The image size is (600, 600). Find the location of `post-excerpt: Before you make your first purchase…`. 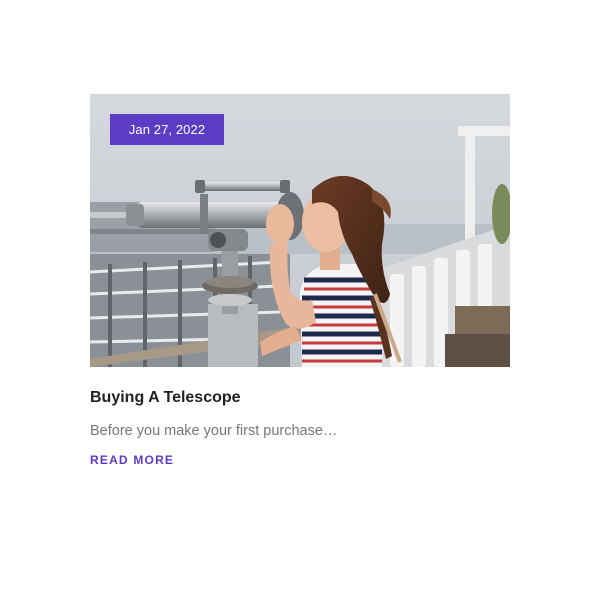

post-excerpt: Before you make your first purchase… is located at coordinates (214, 431).